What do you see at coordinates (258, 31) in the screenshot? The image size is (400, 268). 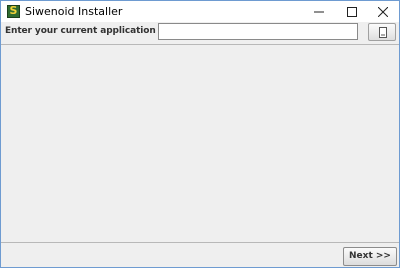 I see `version-input` at bounding box center [258, 31].